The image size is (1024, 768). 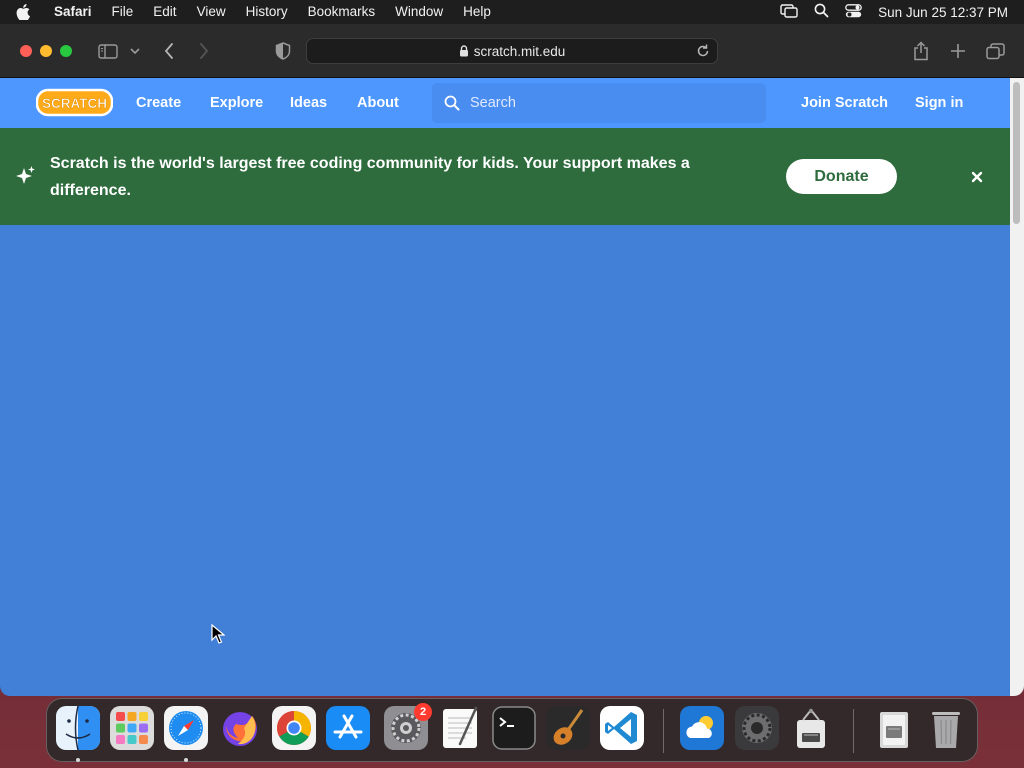 I want to click on search-box, so click(x=599, y=103).